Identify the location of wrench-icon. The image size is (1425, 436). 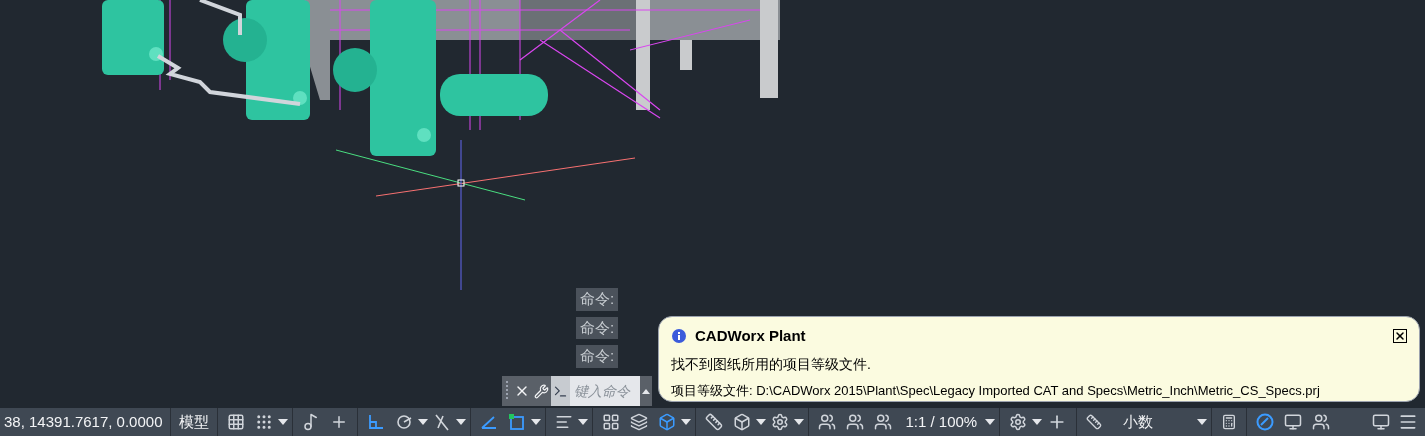
(541, 391).